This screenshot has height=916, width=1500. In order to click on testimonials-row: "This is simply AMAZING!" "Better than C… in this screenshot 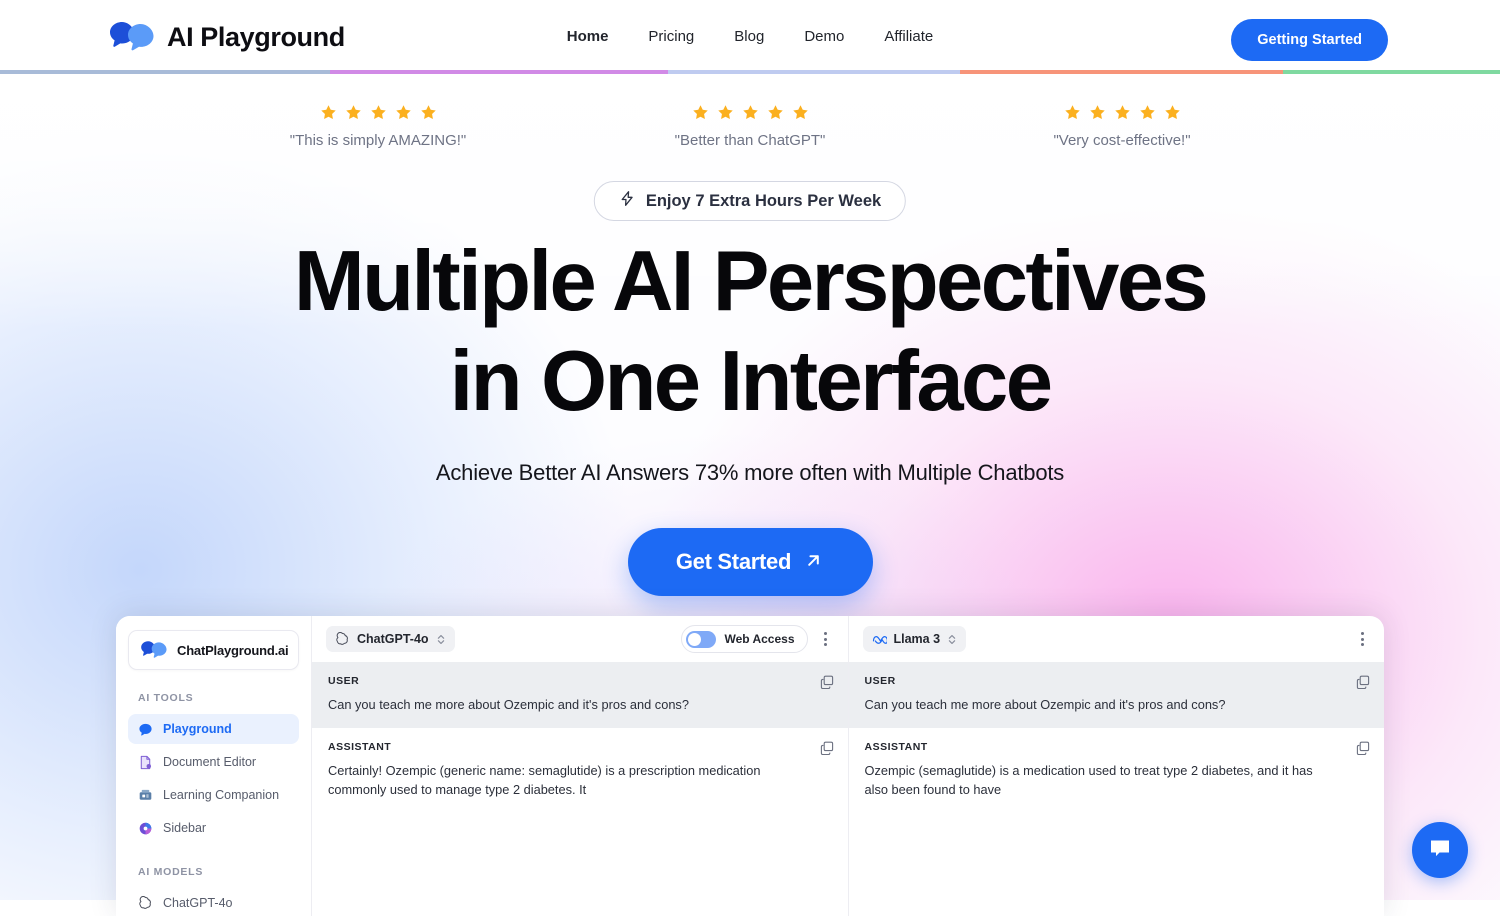, I will do `click(750, 140)`.